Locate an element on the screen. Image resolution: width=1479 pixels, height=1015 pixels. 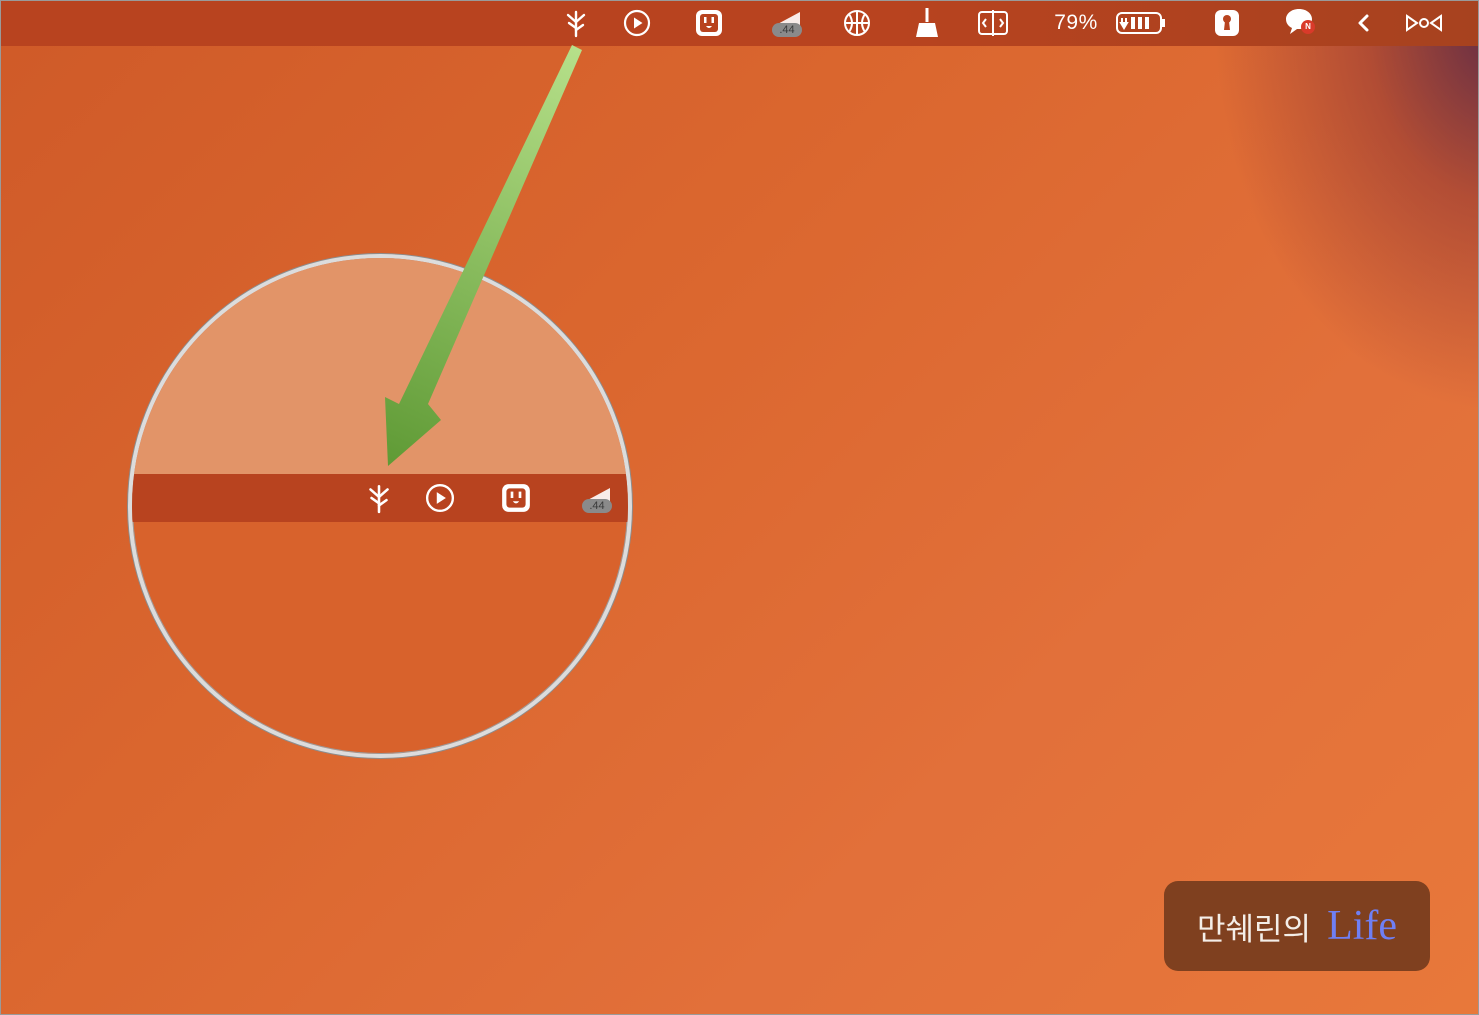
arrow-shape is located at coordinates (483, 255).